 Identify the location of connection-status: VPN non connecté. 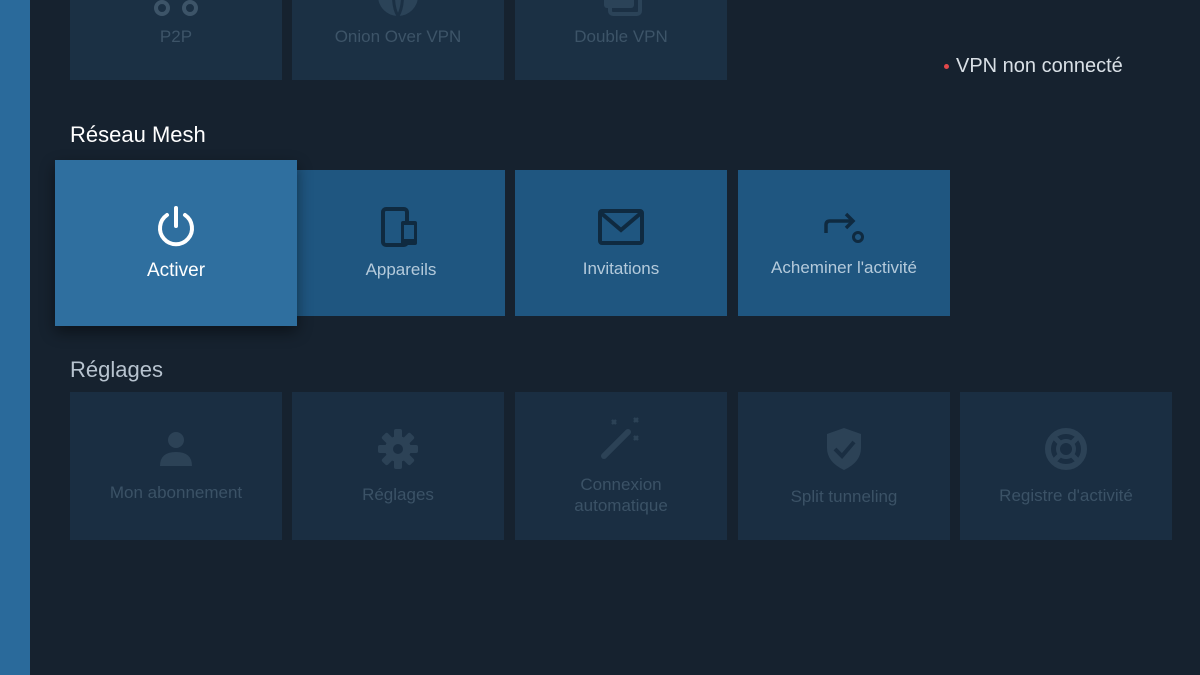
(1033, 66).